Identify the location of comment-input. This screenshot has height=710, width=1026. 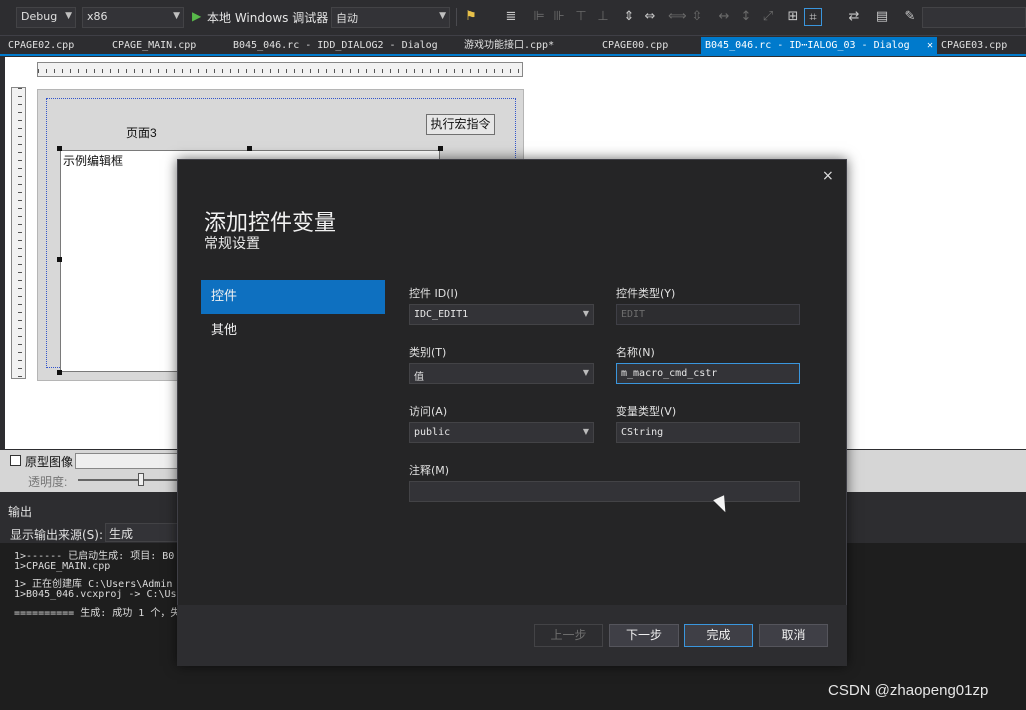
(604, 491).